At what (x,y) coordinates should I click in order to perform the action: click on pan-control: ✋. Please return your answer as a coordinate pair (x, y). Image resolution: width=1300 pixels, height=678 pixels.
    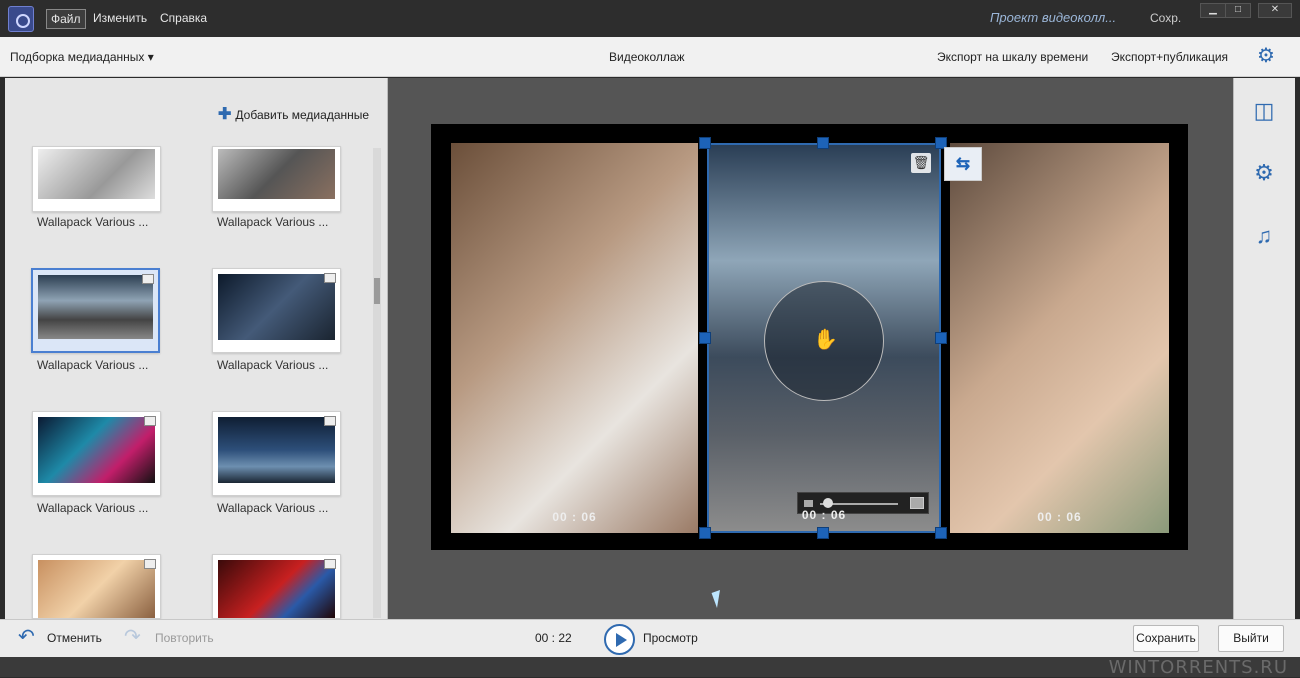
    Looking at the image, I should click on (824, 341).